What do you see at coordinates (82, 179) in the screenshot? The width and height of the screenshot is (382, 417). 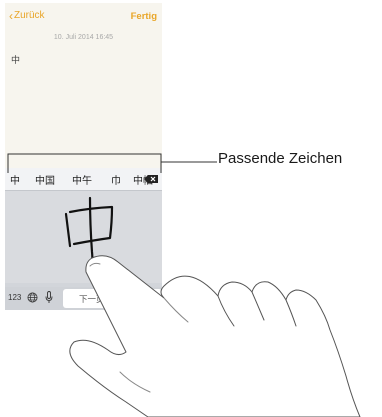 I see `candidate-item: 中午` at bounding box center [82, 179].